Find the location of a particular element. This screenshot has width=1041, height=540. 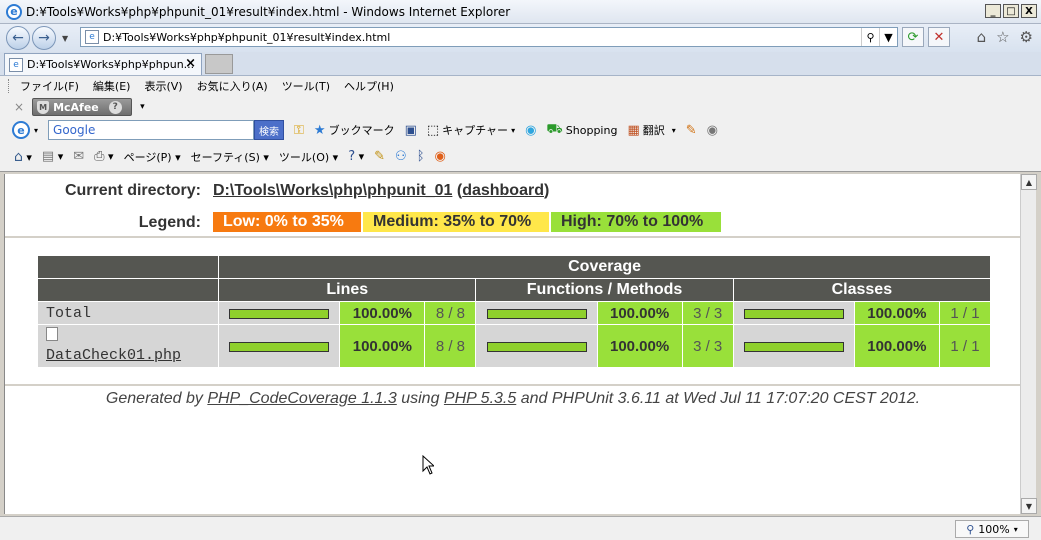

refresh-button: ⟳ is located at coordinates (913, 37).